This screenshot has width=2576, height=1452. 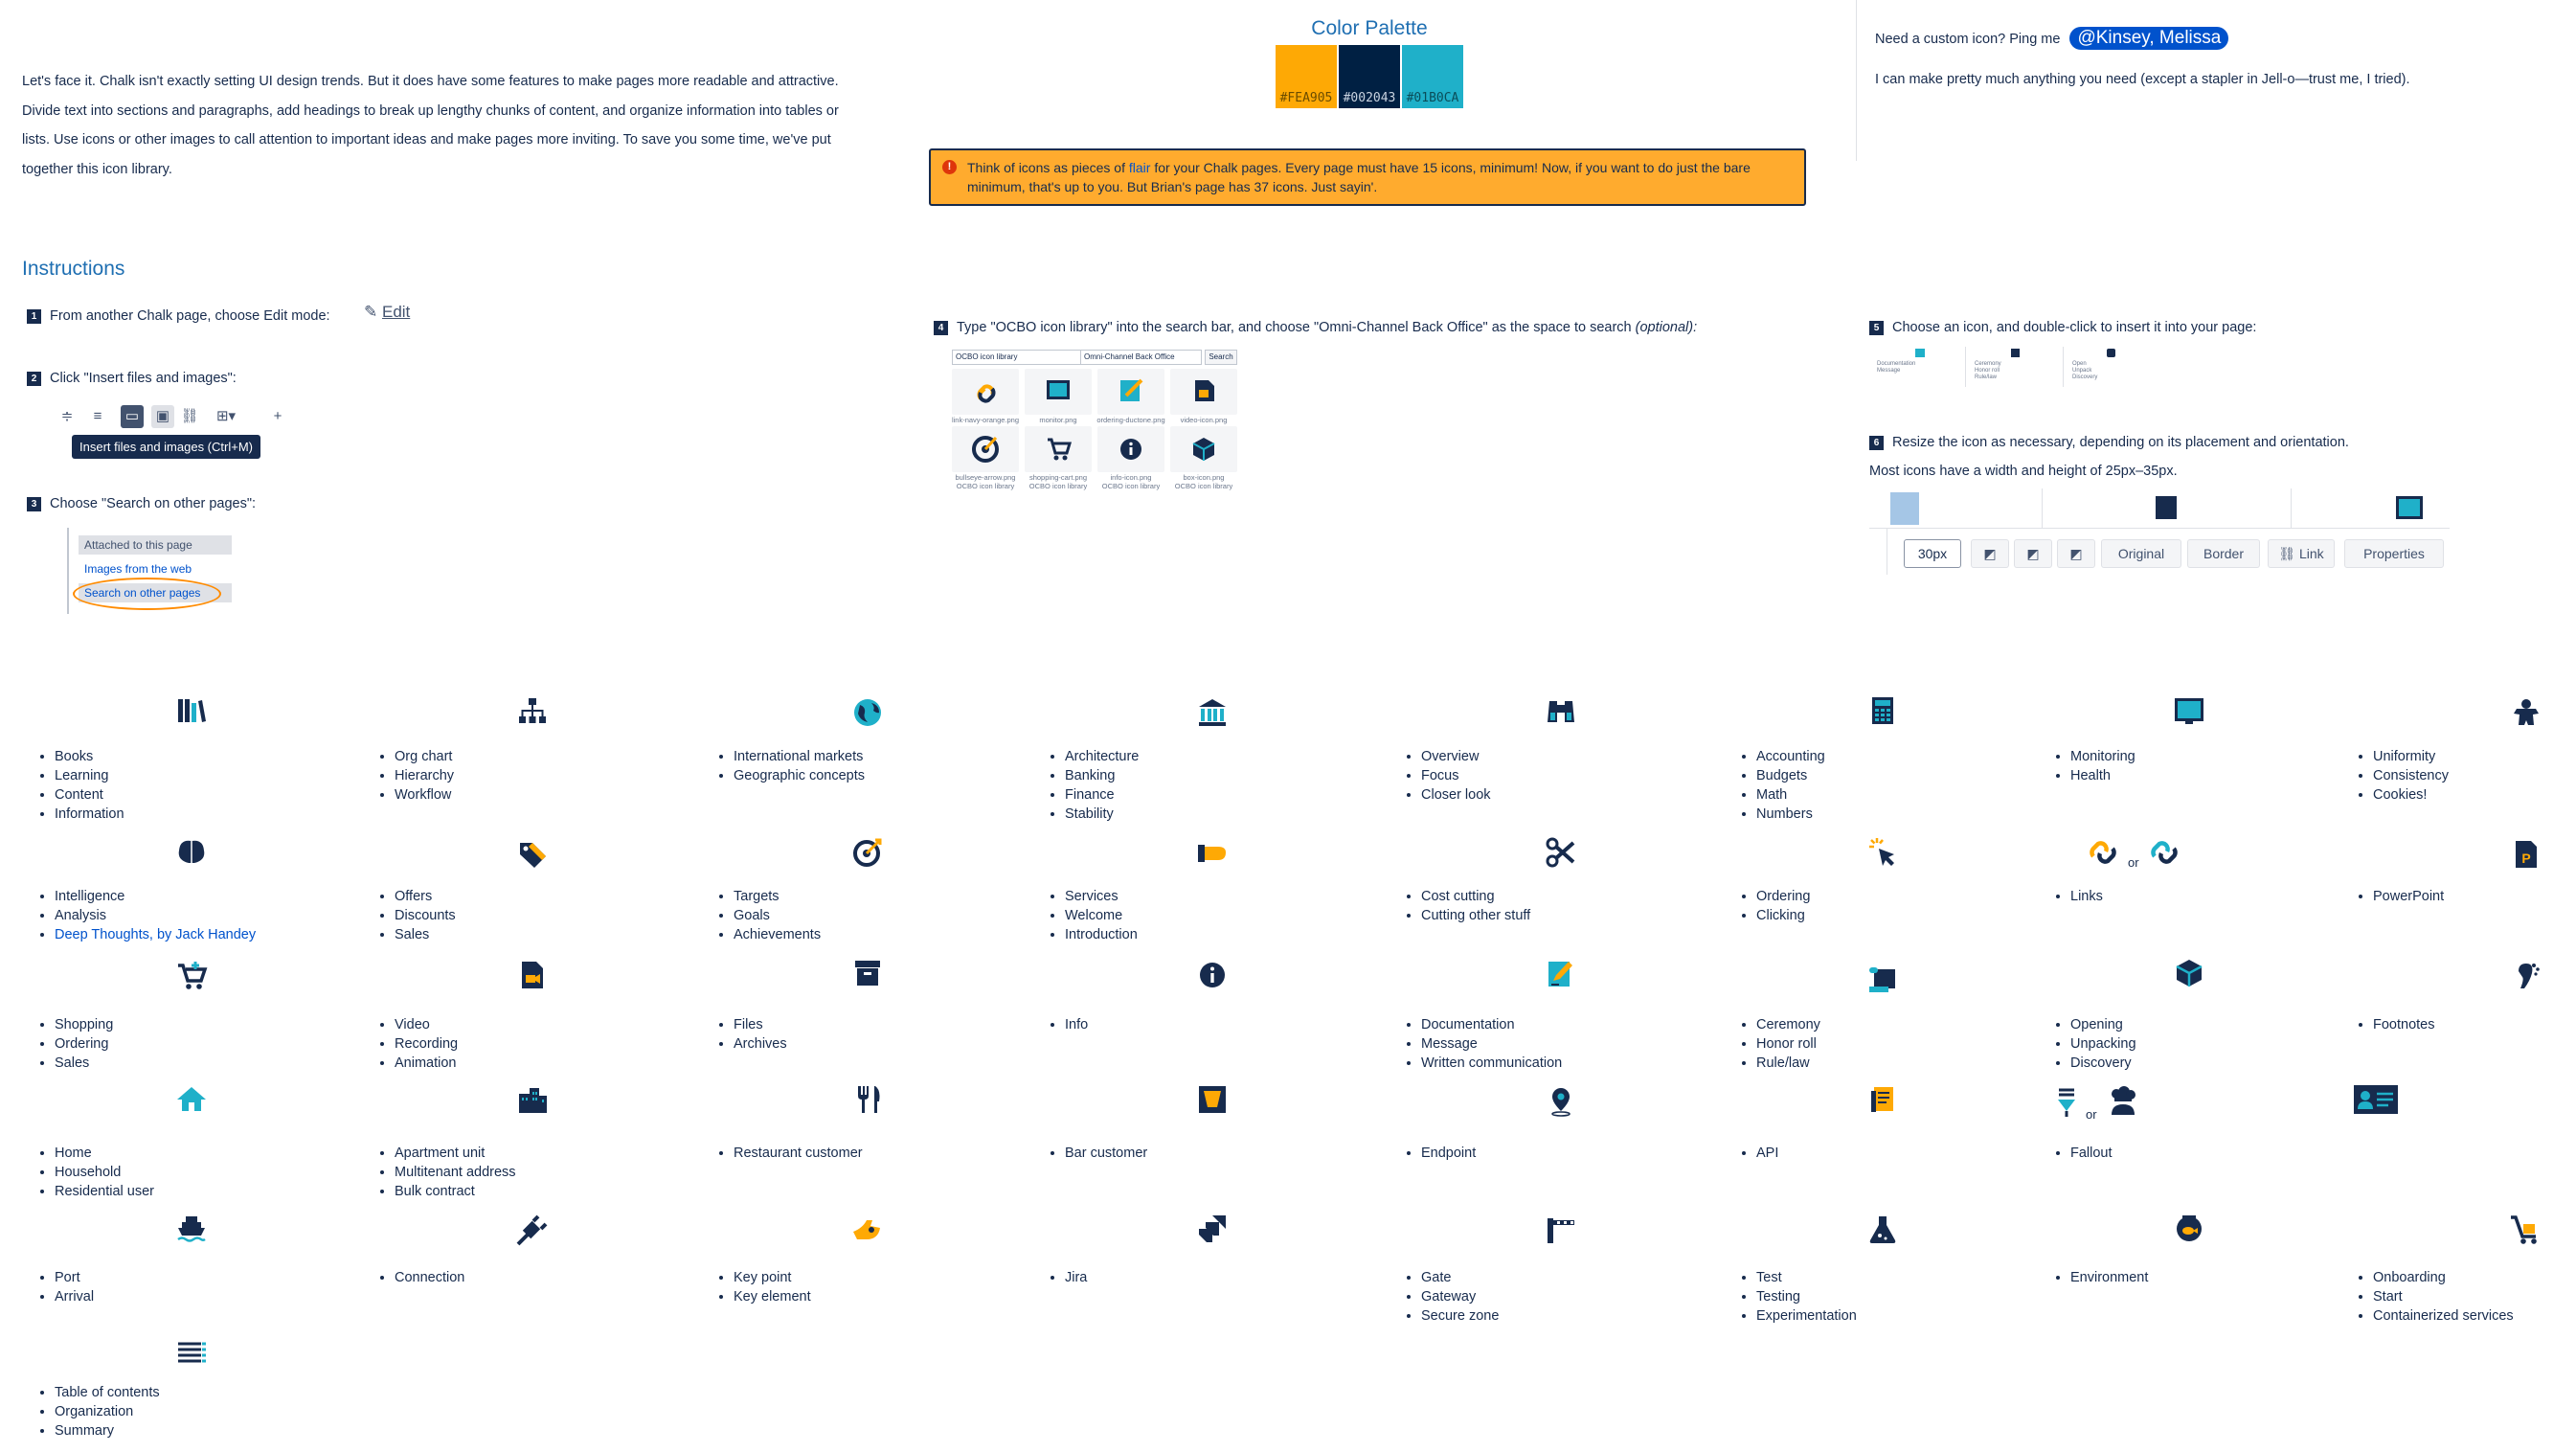 I want to click on apartment-icon, so click(x=532, y=1099).